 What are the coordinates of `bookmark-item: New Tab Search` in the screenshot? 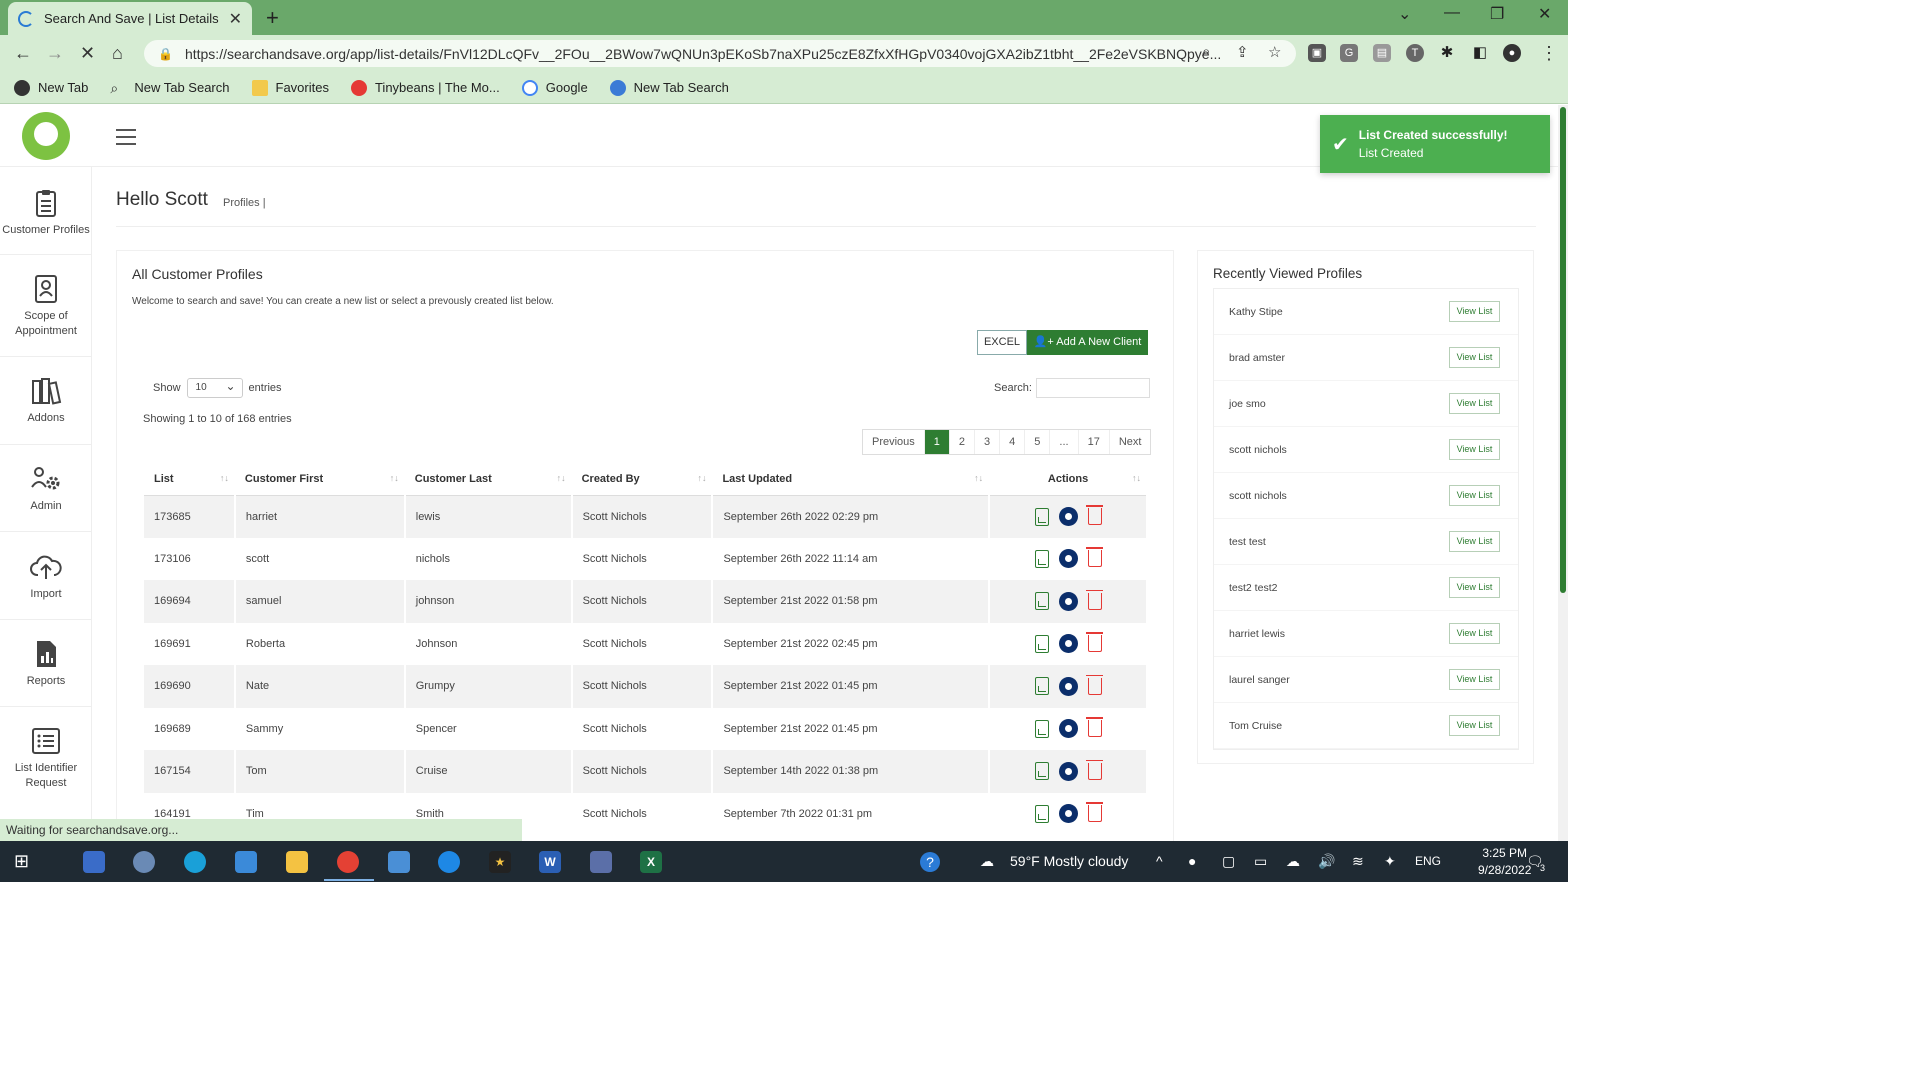 It's located at (669, 87).